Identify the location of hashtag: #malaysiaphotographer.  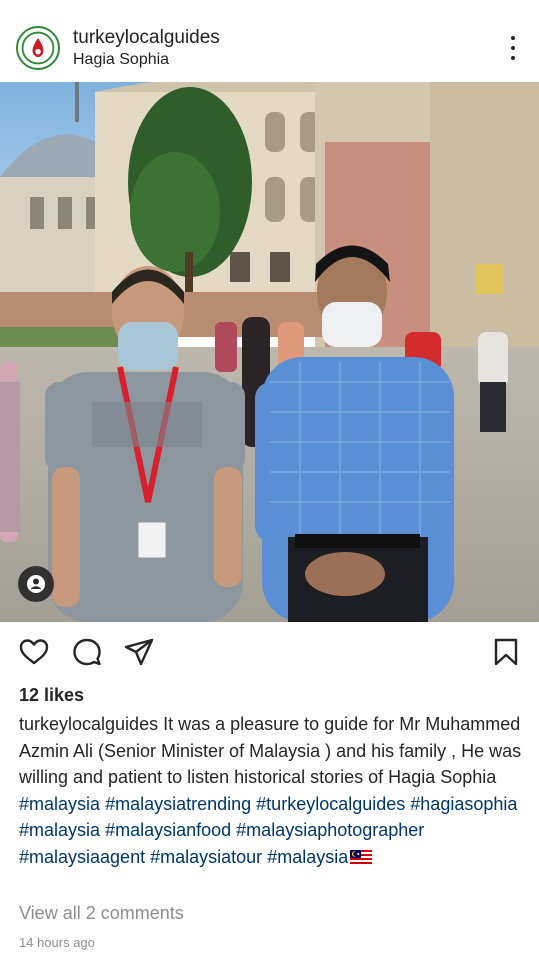
(330, 830).